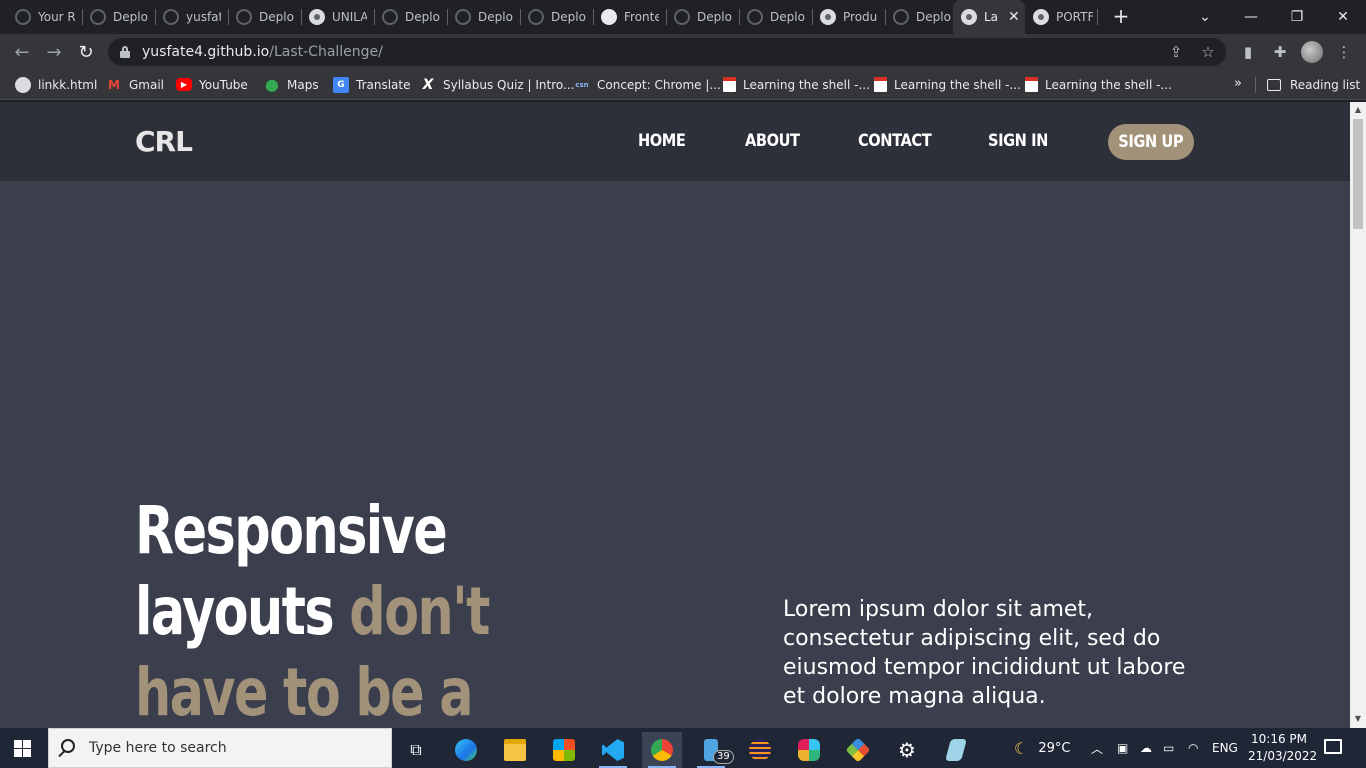 Image resolution: width=1366 pixels, height=768 pixels. I want to click on extension-icon: ▮, so click(1248, 52).